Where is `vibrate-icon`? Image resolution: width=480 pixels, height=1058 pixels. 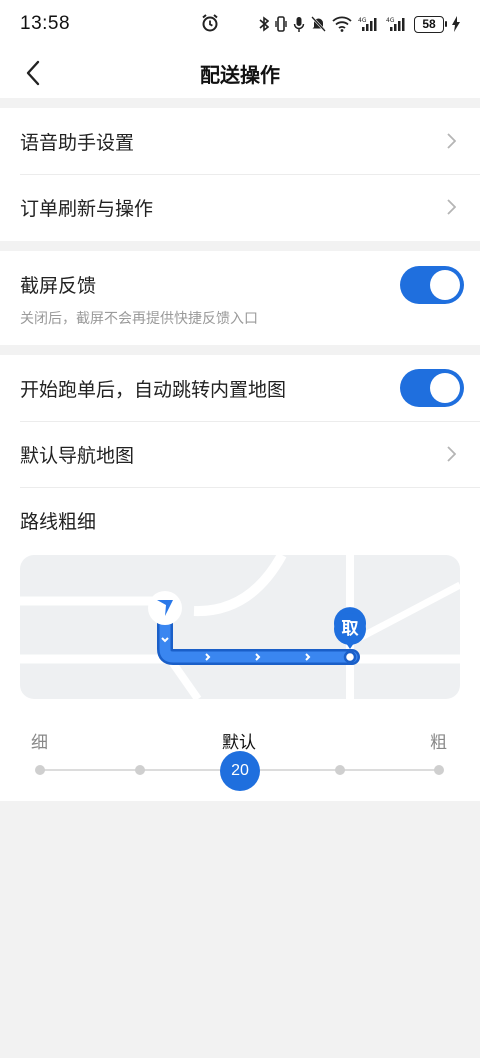 vibrate-icon is located at coordinates (281, 24).